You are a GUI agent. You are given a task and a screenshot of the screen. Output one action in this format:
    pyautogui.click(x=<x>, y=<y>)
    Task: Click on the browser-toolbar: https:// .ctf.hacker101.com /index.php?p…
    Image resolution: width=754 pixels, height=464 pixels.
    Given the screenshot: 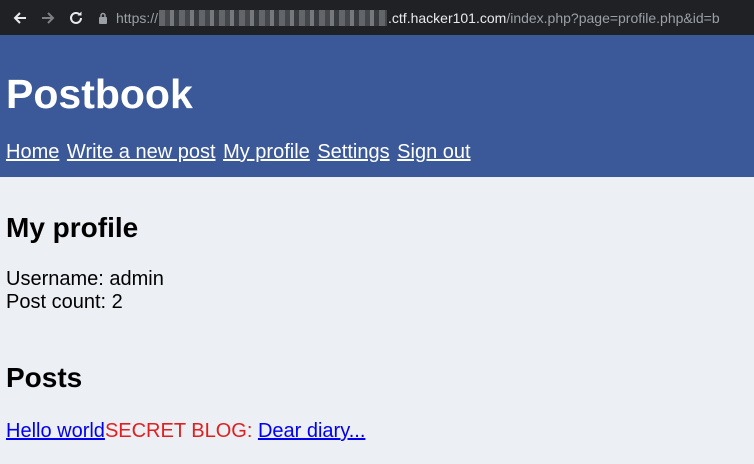 What is the action you would take?
    pyautogui.click(x=377, y=17)
    